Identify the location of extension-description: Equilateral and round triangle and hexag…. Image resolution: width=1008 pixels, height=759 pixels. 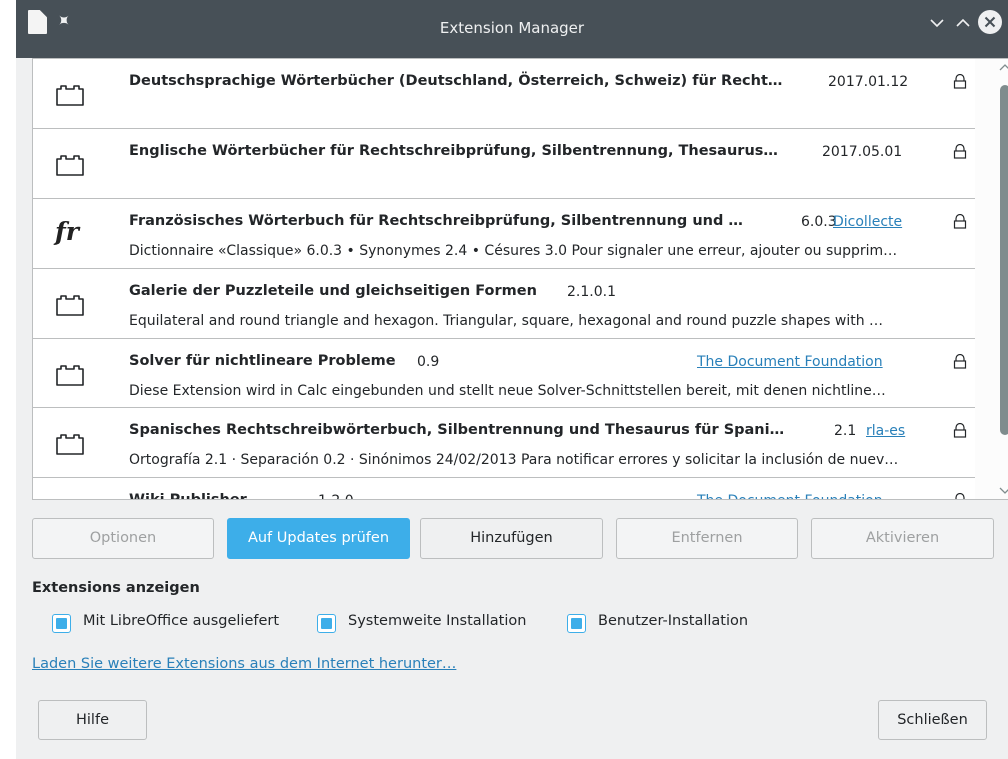
(506, 321).